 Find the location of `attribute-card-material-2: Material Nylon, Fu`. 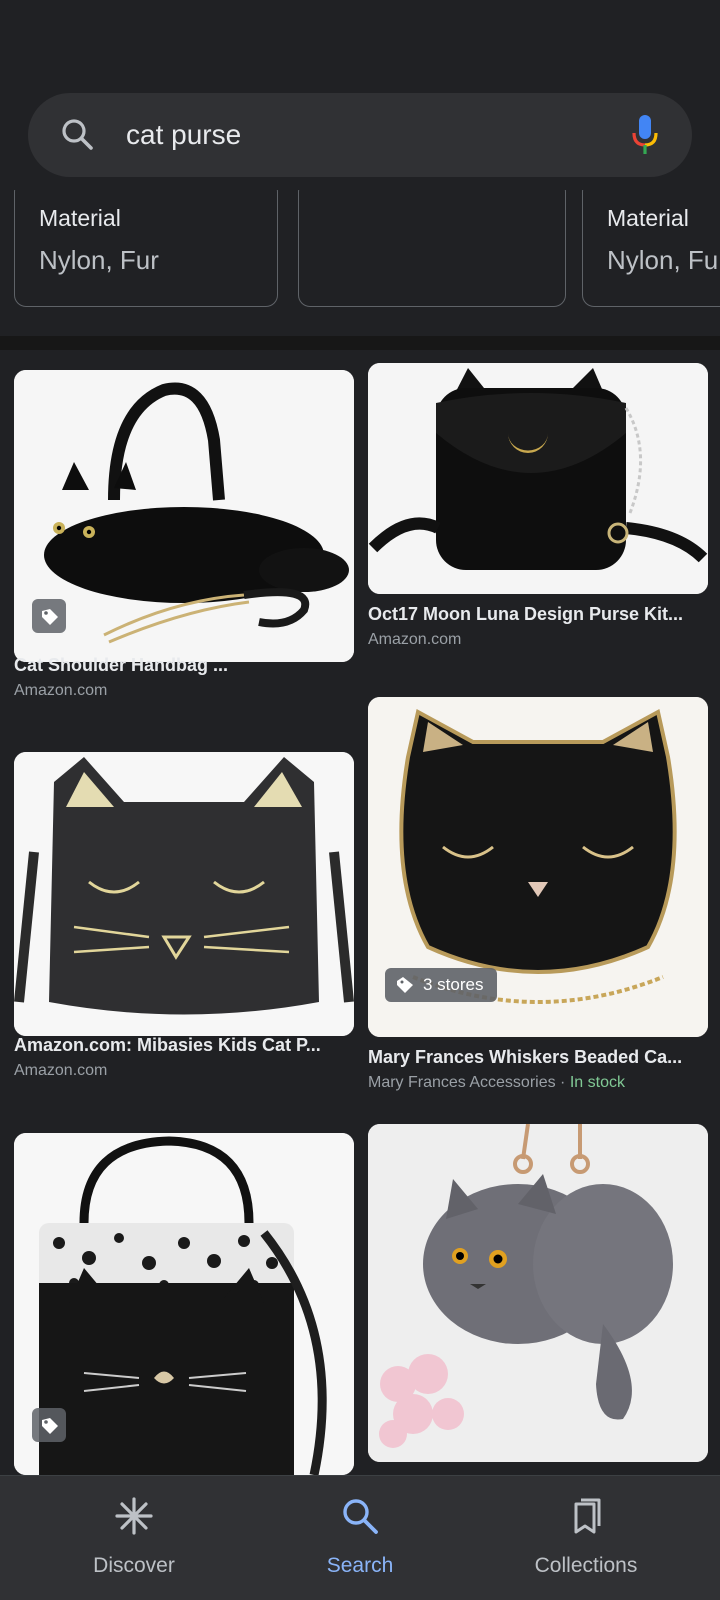

attribute-card-material-2: Material Nylon, Fu is located at coordinates (651, 248).